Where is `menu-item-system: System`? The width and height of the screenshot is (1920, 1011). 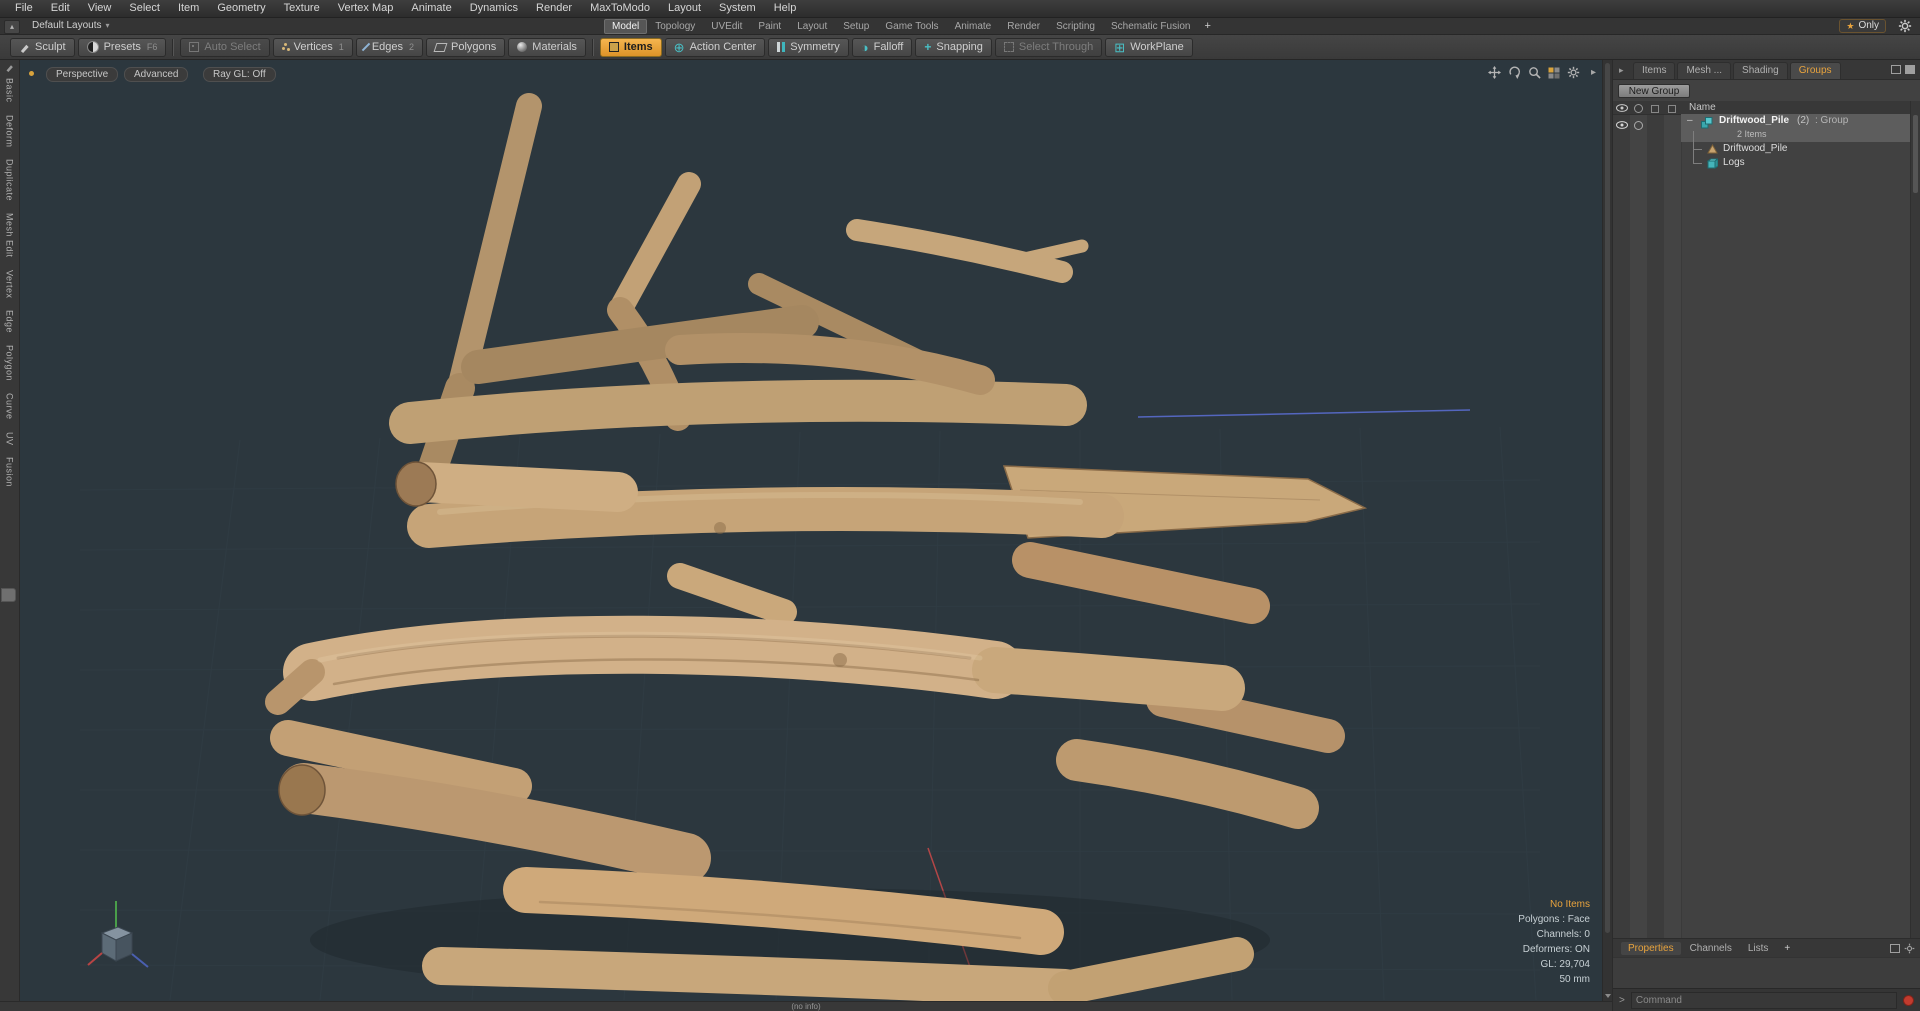
menu-item-system: System is located at coordinates (737, 8).